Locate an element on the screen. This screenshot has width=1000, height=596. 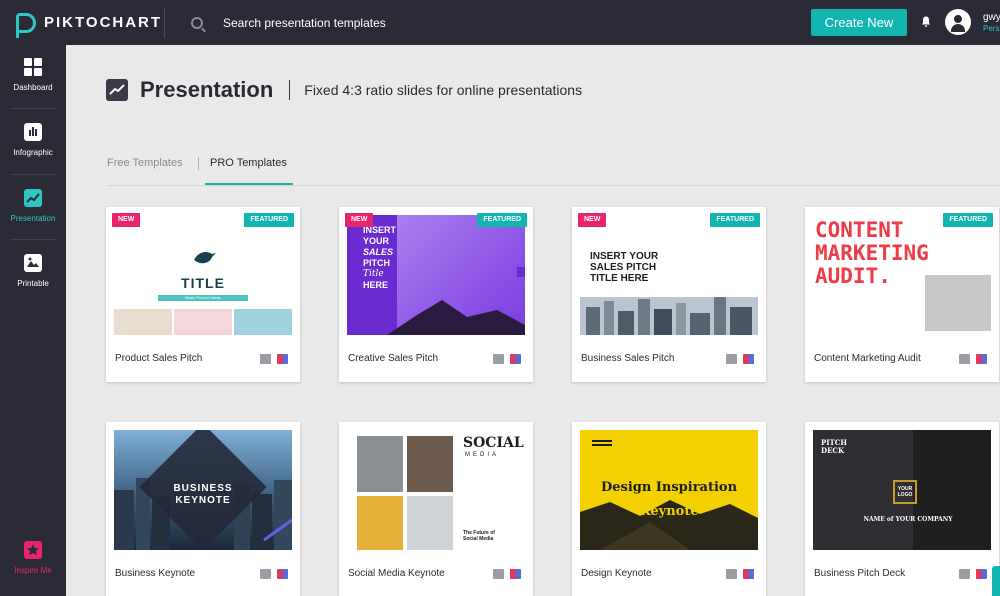
thumb-subheading: Basic Product Ideas is located at coordinates (203, 297).